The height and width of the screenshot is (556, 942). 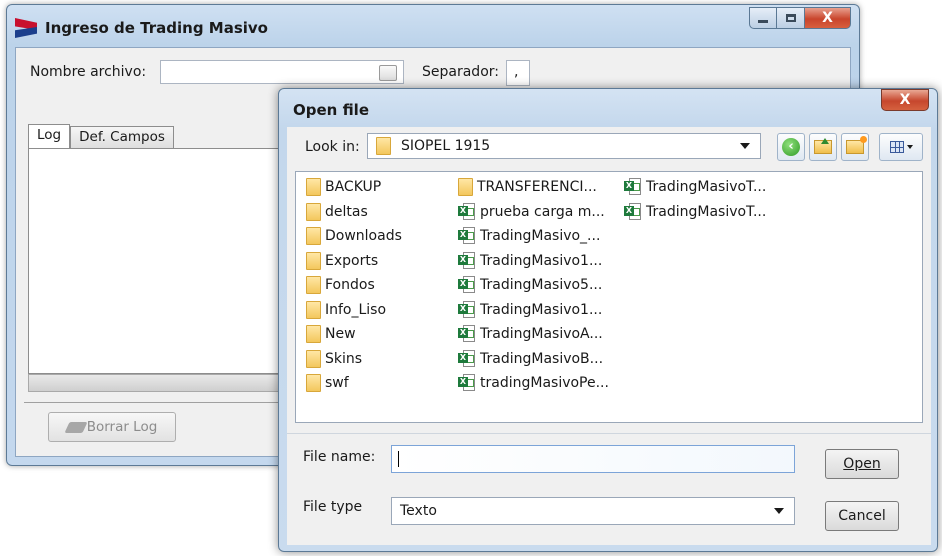 I want to click on up-folder-button, so click(x=823, y=147).